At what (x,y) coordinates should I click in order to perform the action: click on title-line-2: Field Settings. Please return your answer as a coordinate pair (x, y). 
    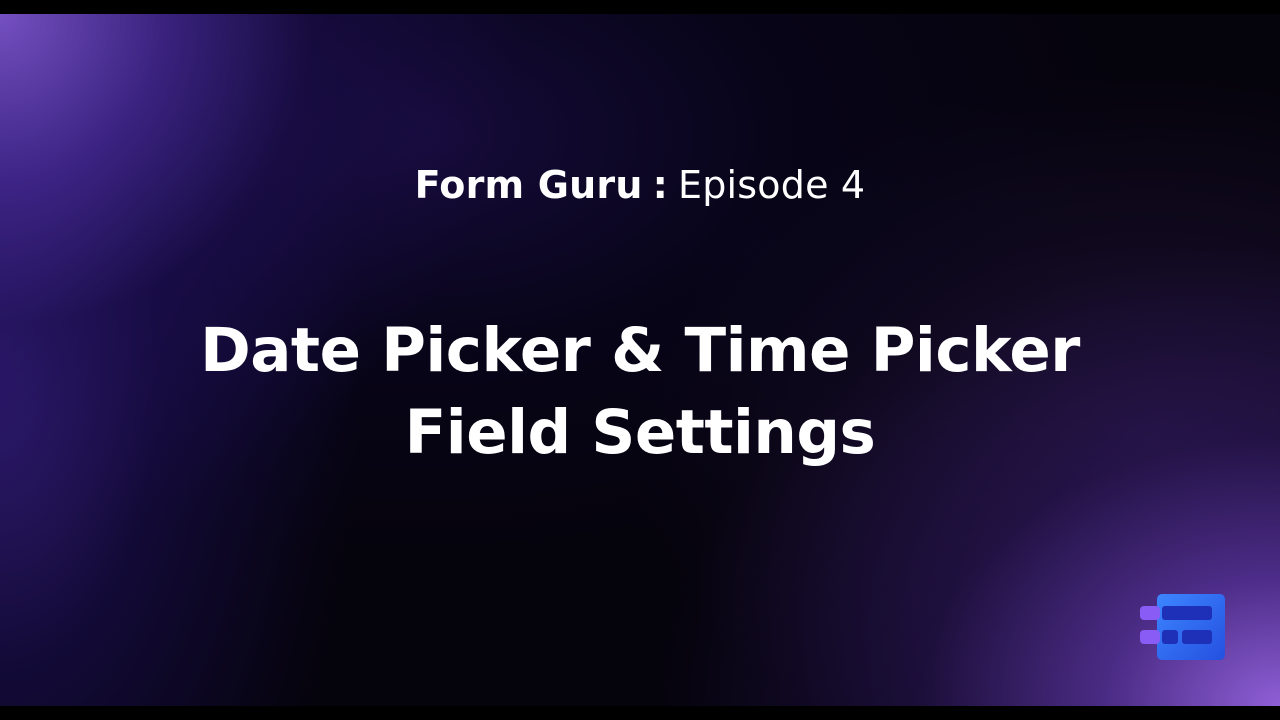
    Looking at the image, I should click on (640, 432).